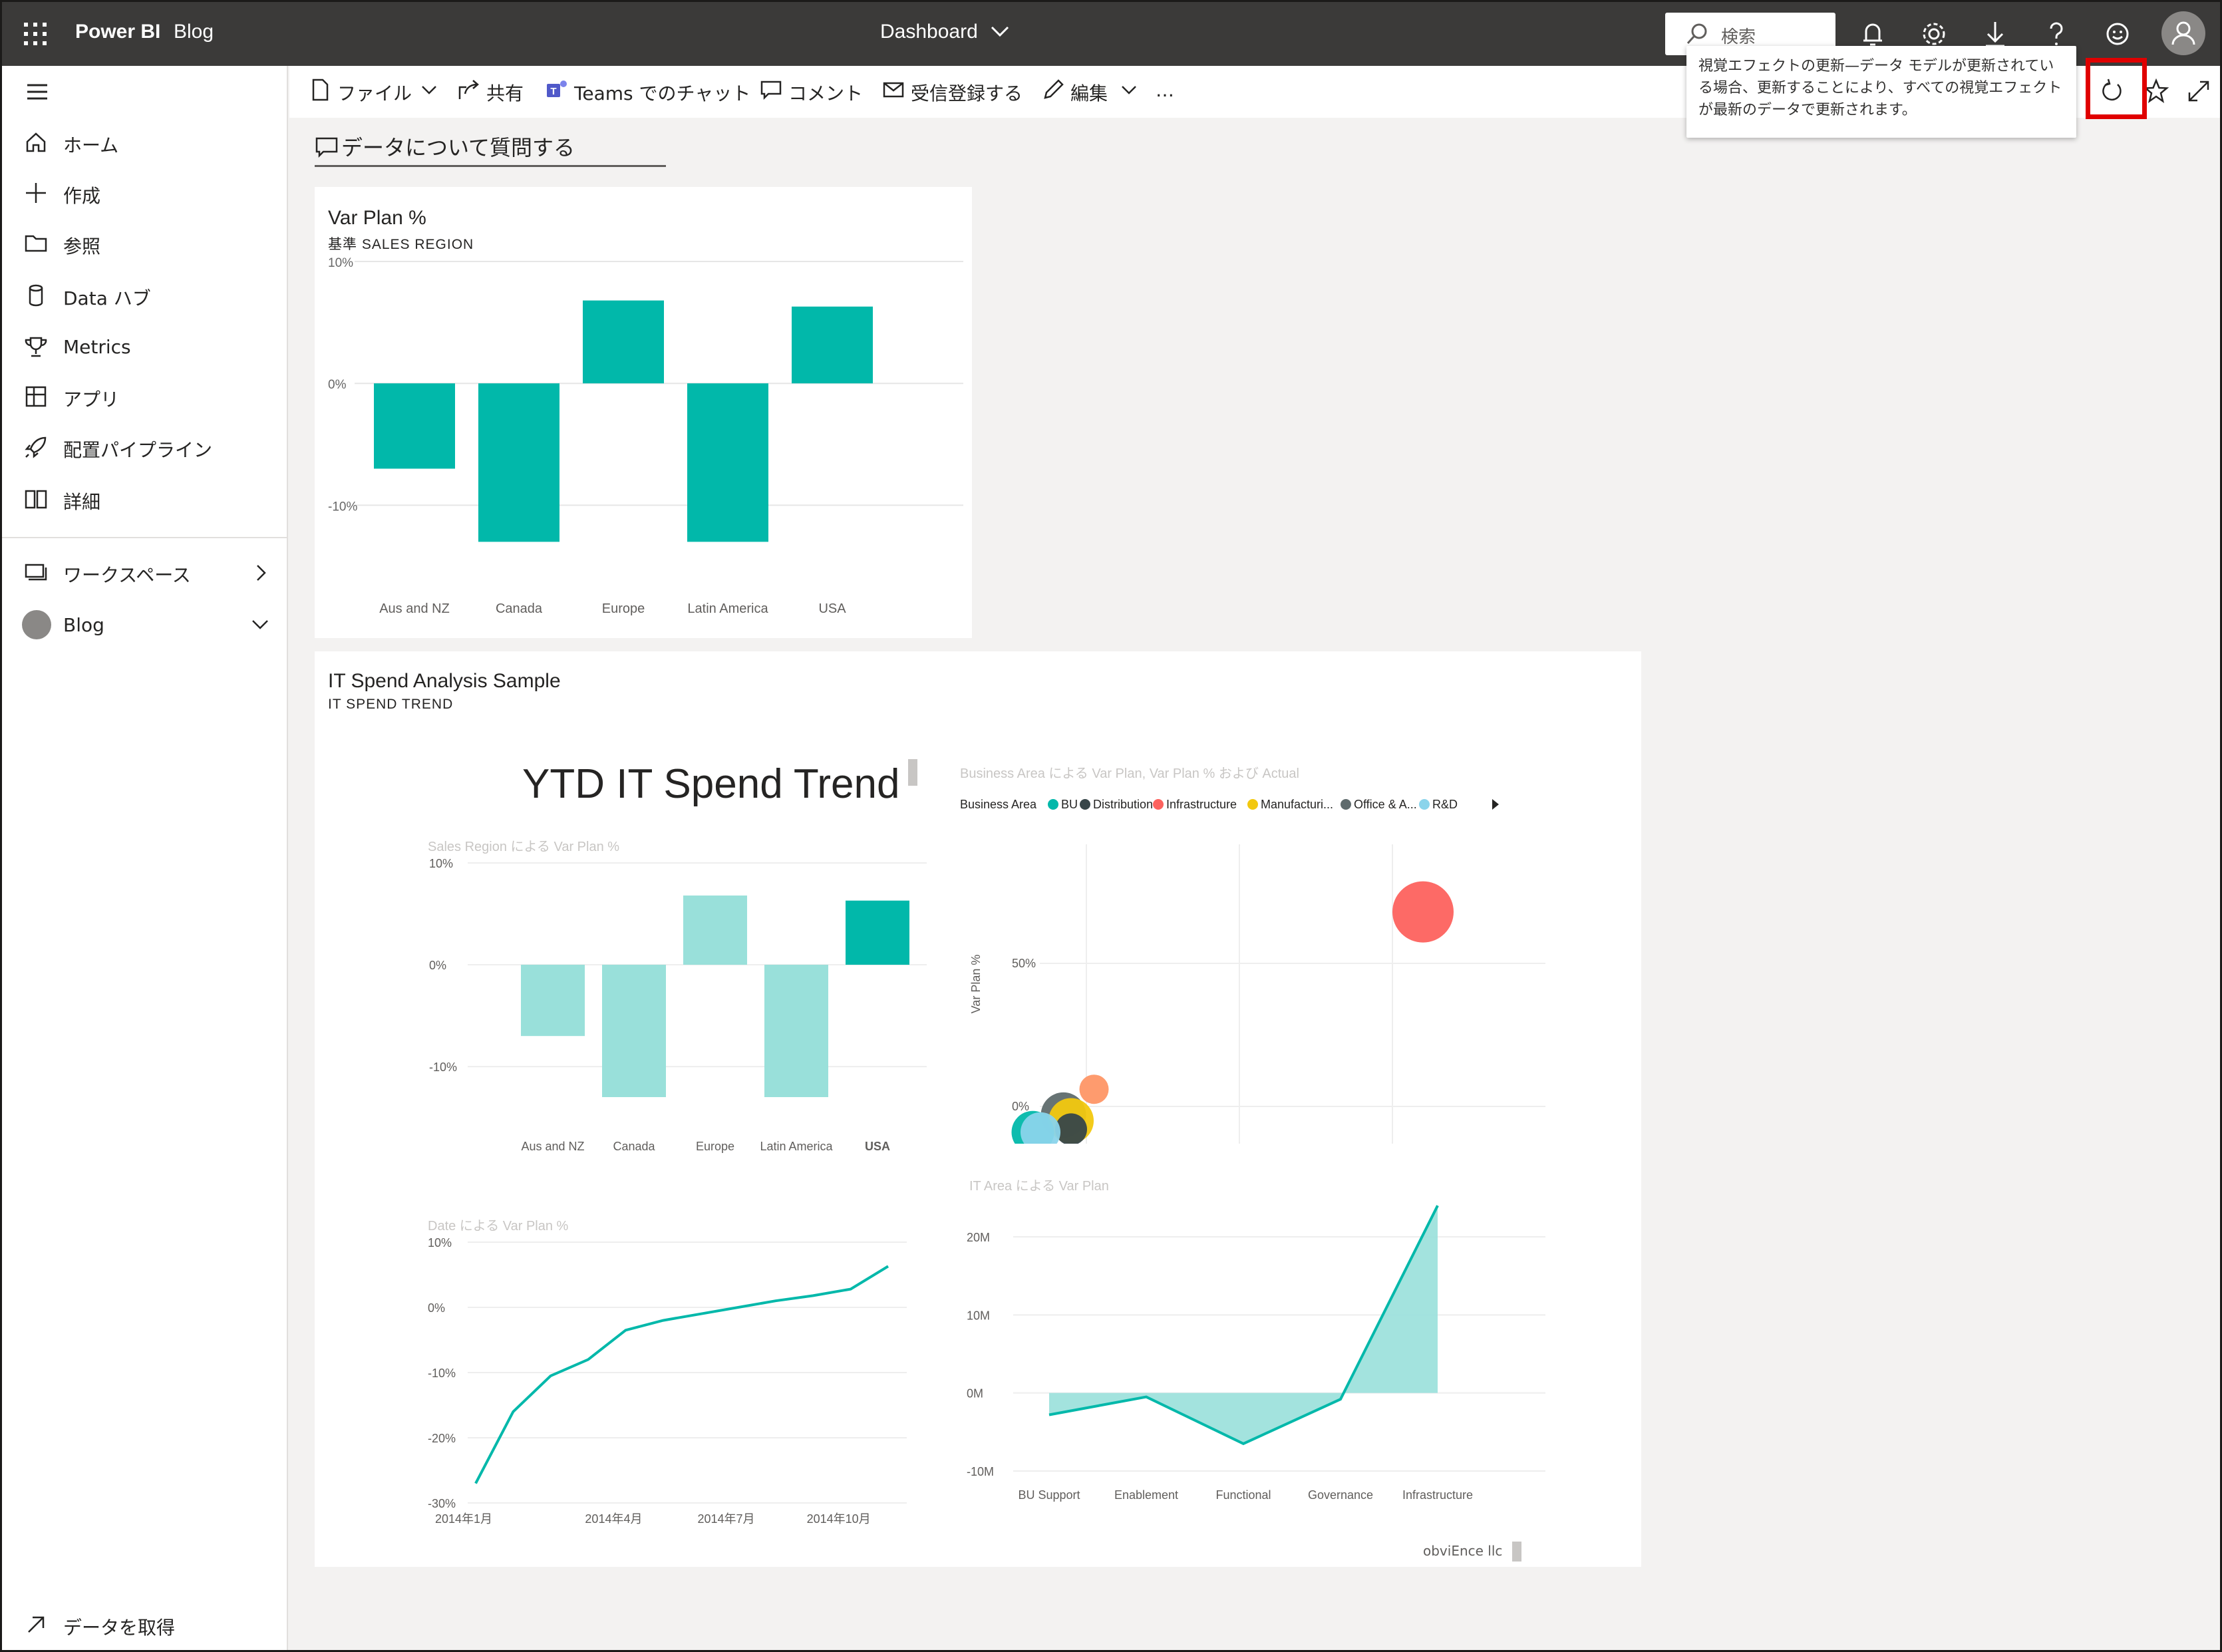  Describe the element at coordinates (36, 396) in the screenshot. I see `apps-icon` at that location.